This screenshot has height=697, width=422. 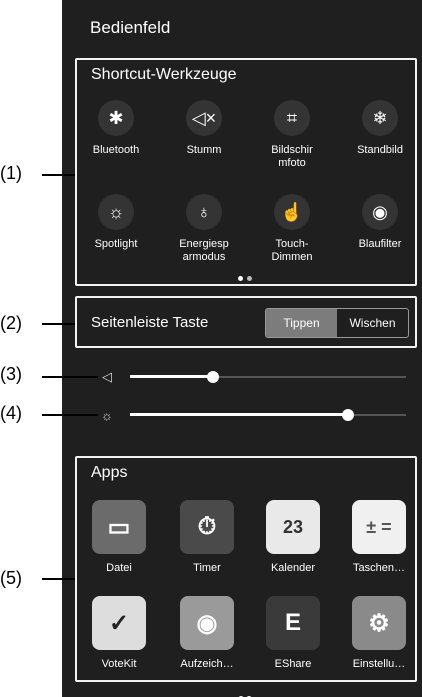 What do you see at coordinates (204, 150) in the screenshot?
I see `shortcut-label: Stumm` at bounding box center [204, 150].